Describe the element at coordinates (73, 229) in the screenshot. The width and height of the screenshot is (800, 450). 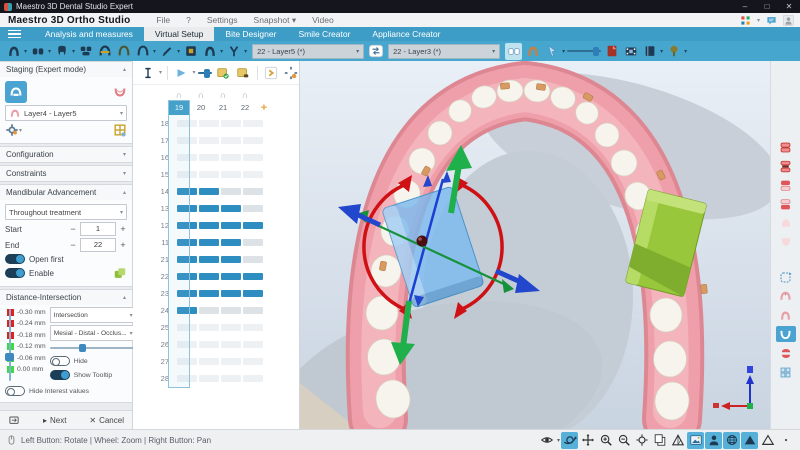
I see `start-minus-button: −` at that location.